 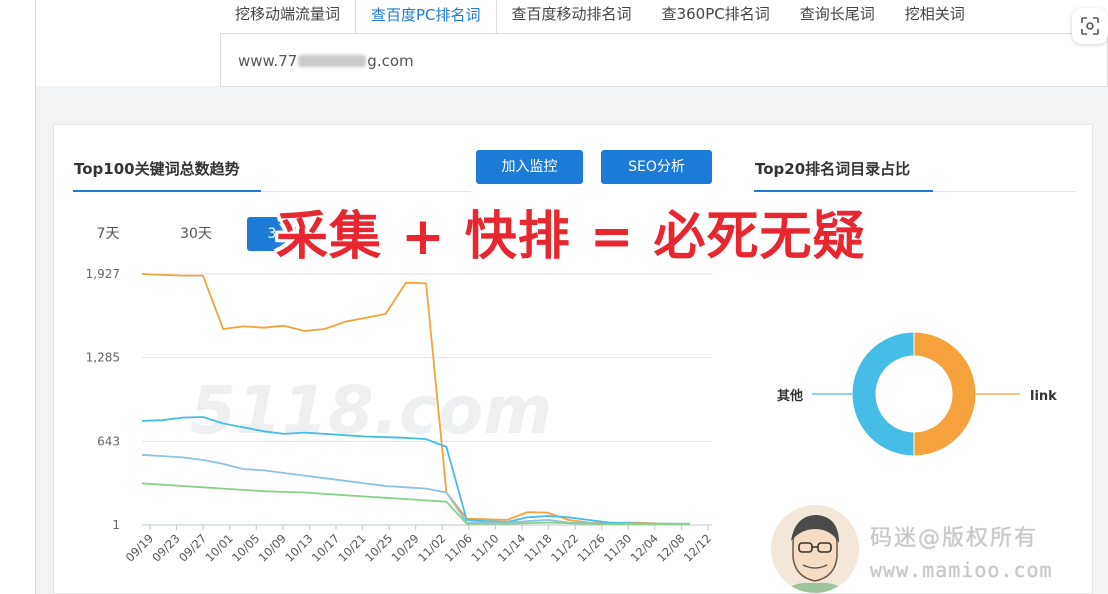 I want to click on copyright-line: 码迷@版权所有, so click(x=954, y=538).